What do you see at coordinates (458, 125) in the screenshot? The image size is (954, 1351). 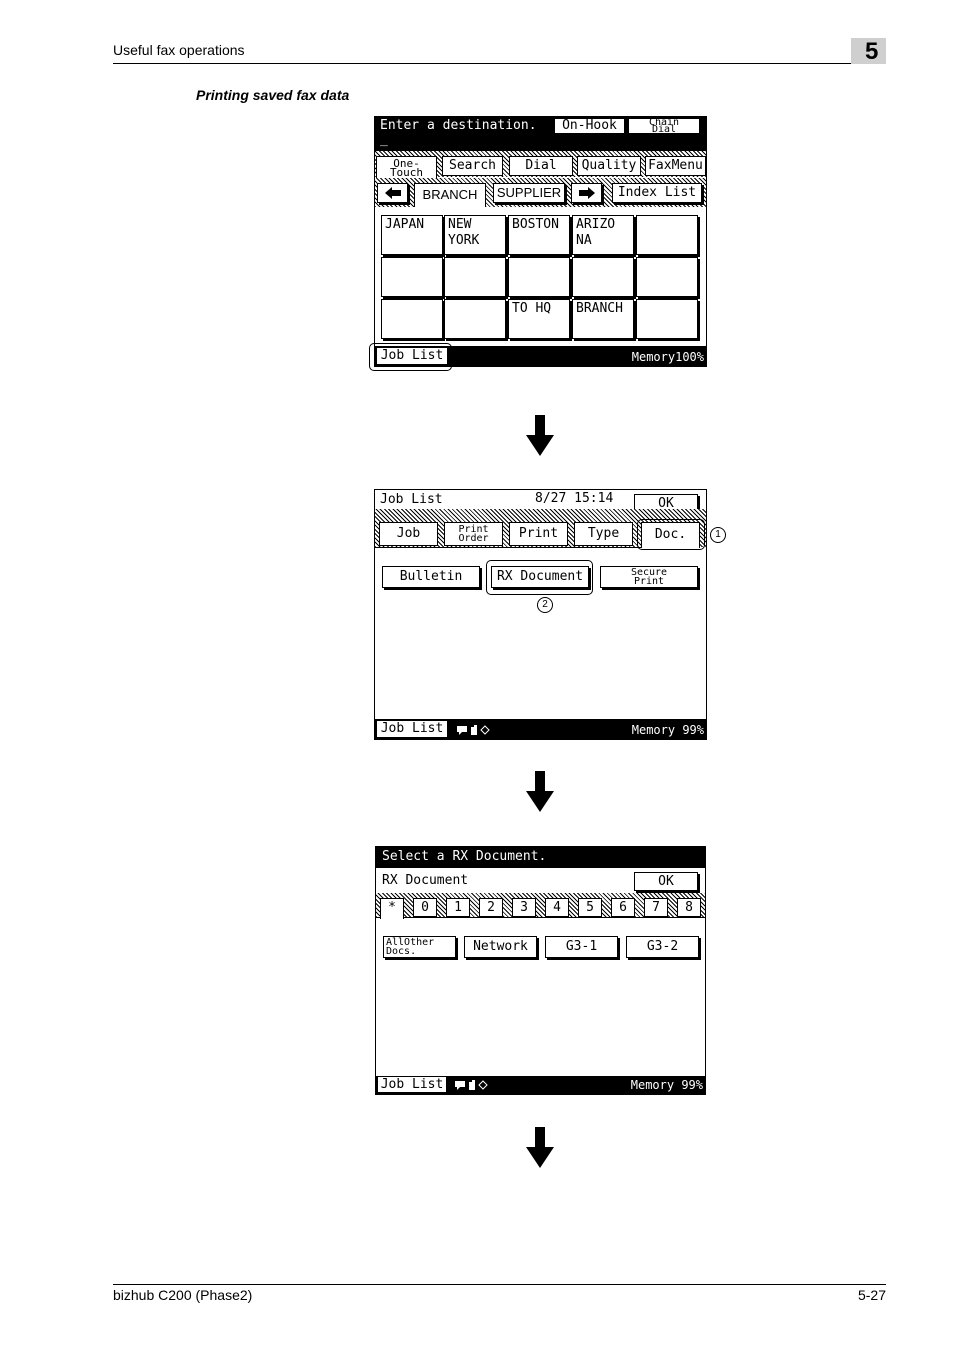 I see `prompt-text: Enter a destination.` at bounding box center [458, 125].